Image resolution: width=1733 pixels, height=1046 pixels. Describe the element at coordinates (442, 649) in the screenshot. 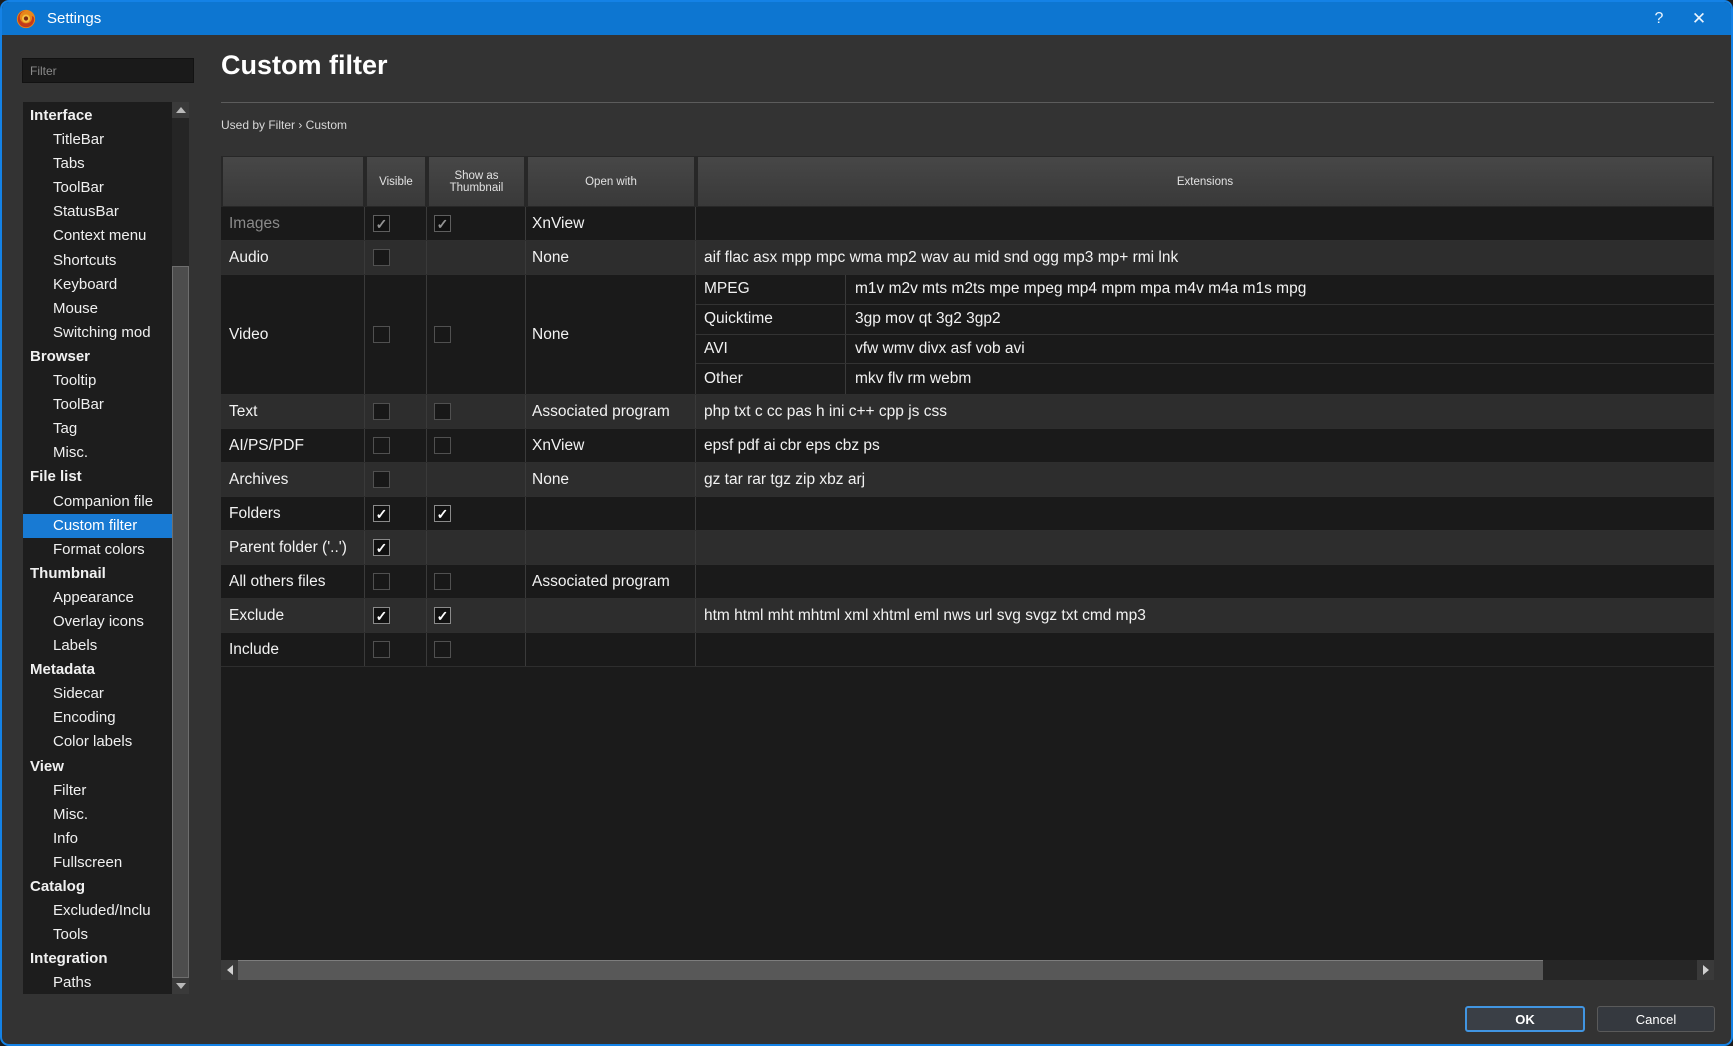

I see `thumbnail-checkbox-include` at that location.